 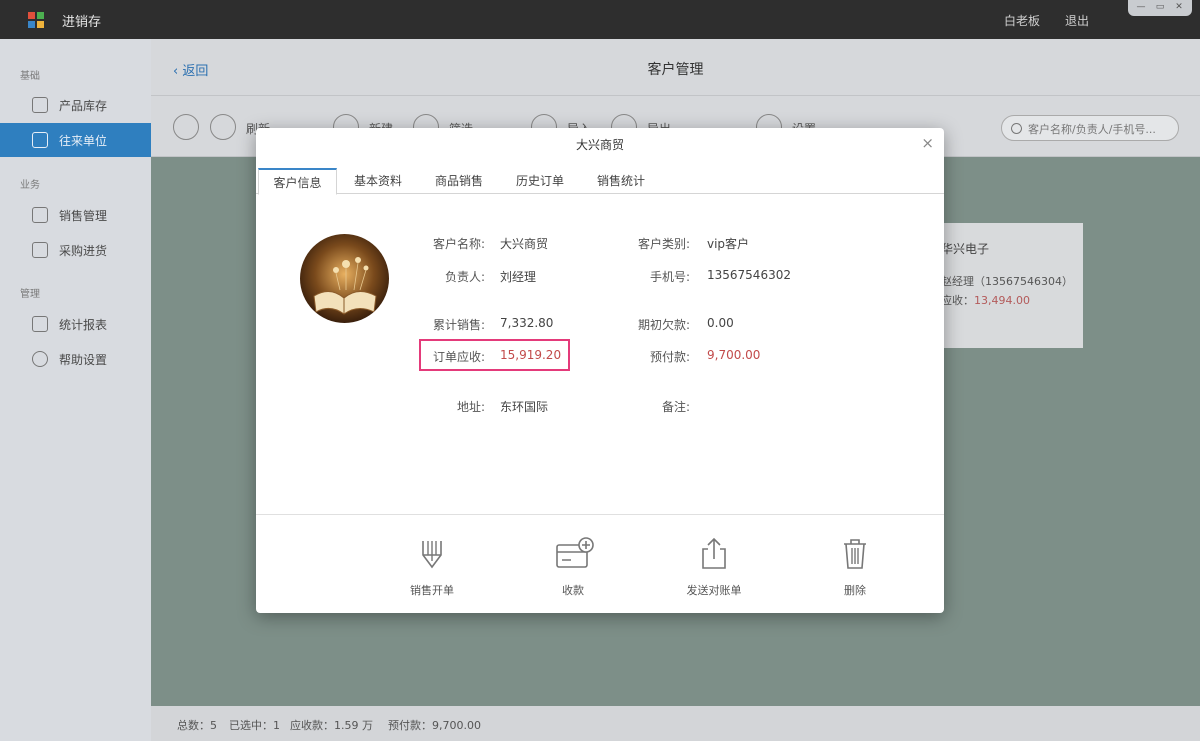 I want to click on receivable-label: 应收：, so click(x=957, y=300).